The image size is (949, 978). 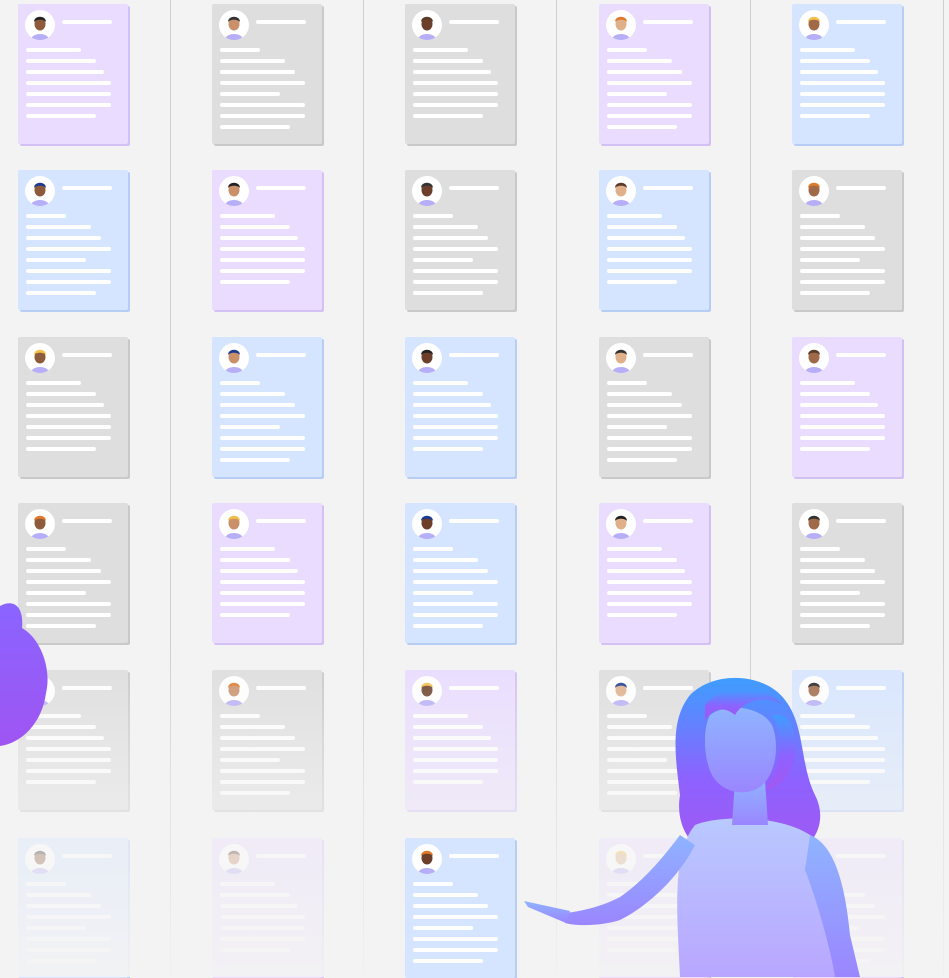 What do you see at coordinates (556, 488) in the screenshot?
I see `column-divider` at bounding box center [556, 488].